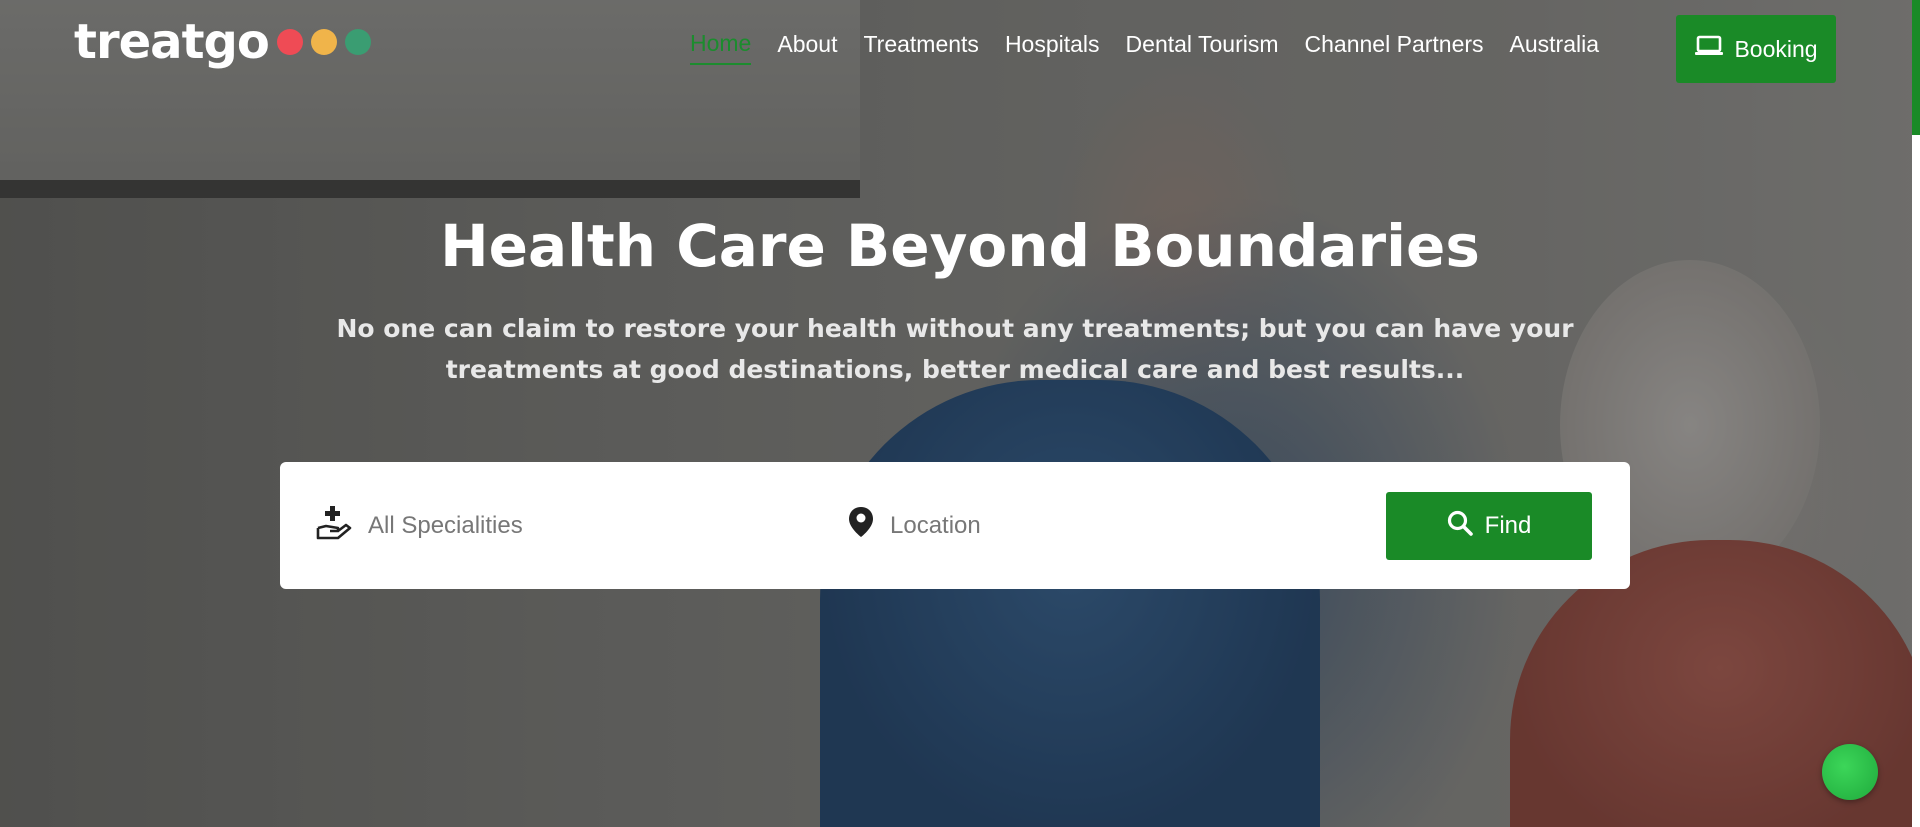 This screenshot has width=1920, height=827. Describe the element at coordinates (1202, 47) in the screenshot. I see `nav-item-dental-tourism: Dental Tourism` at that location.